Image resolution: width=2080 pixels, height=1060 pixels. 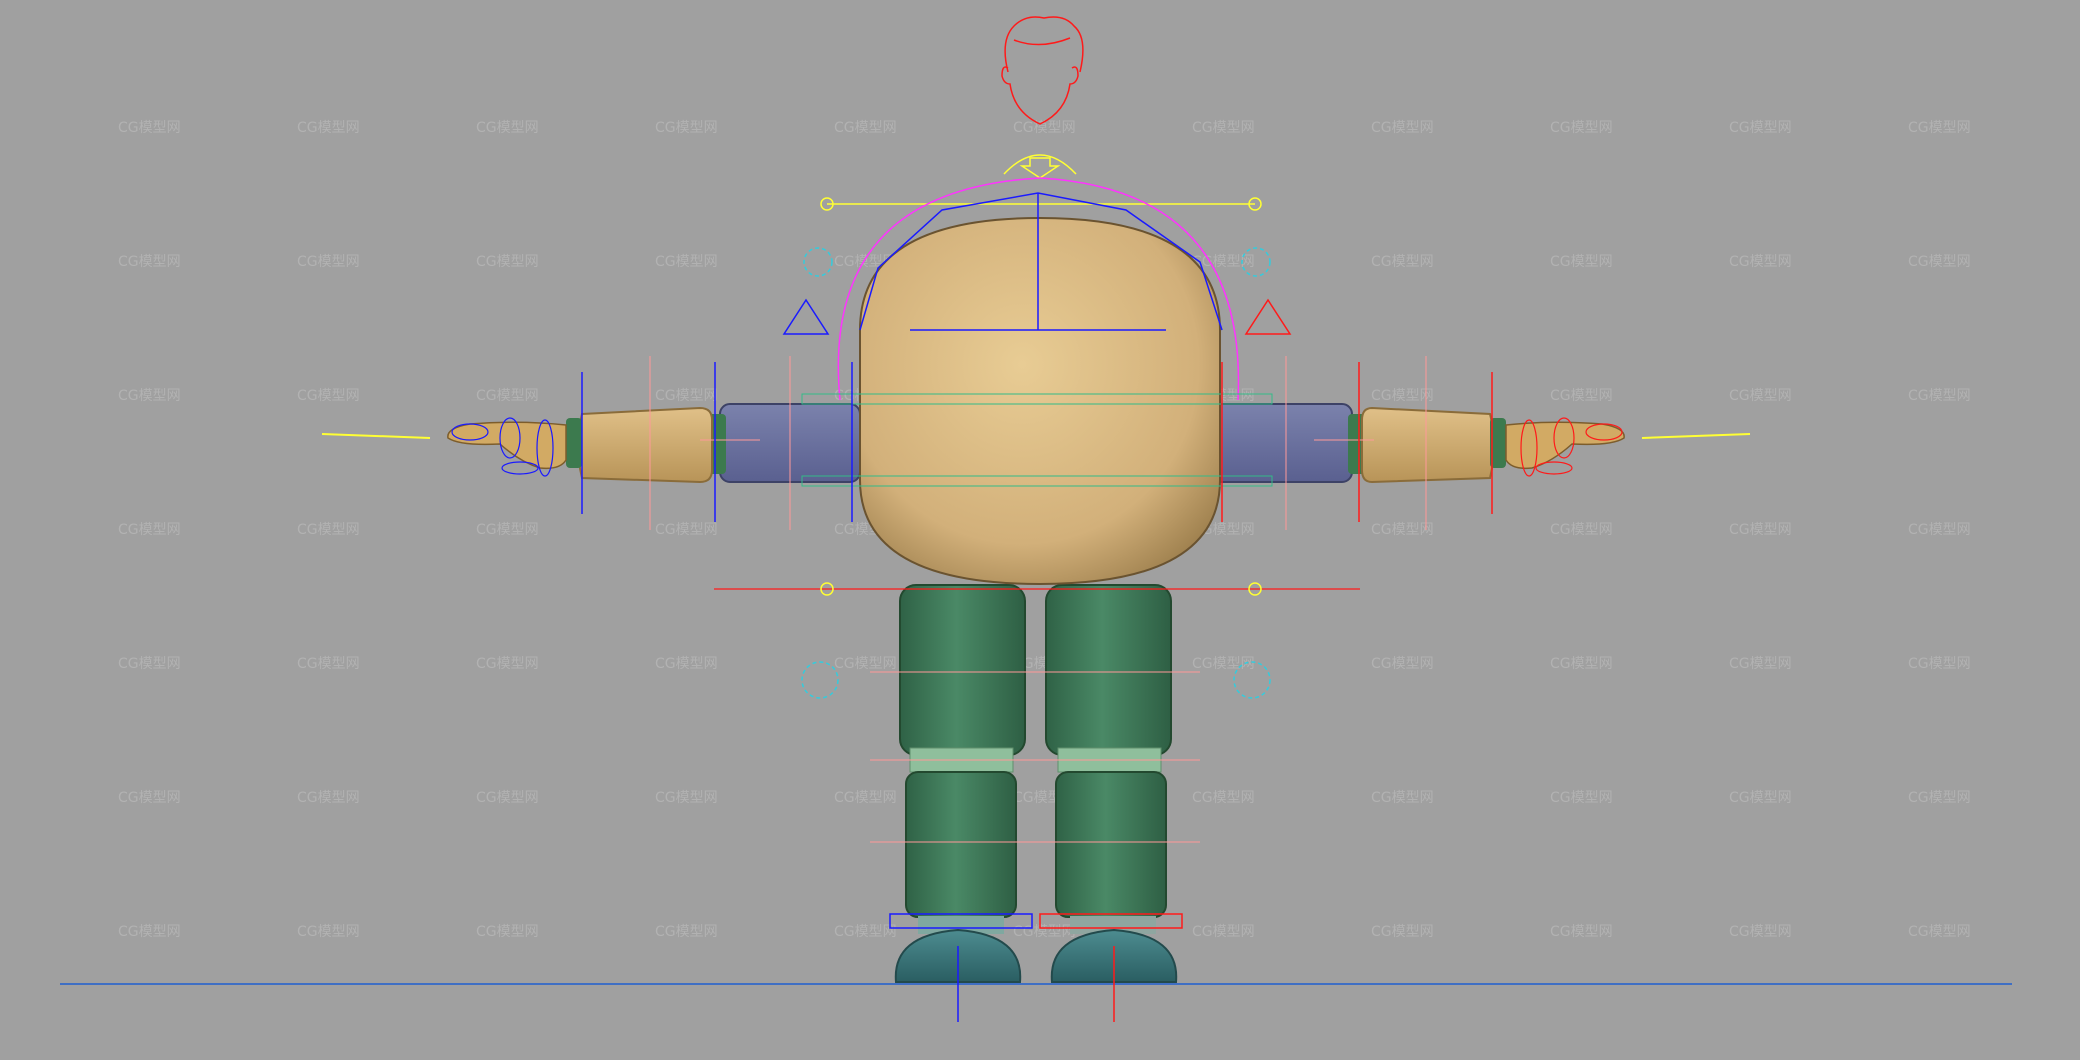 I want to click on shoulder-control, so click(x=1041, y=204).